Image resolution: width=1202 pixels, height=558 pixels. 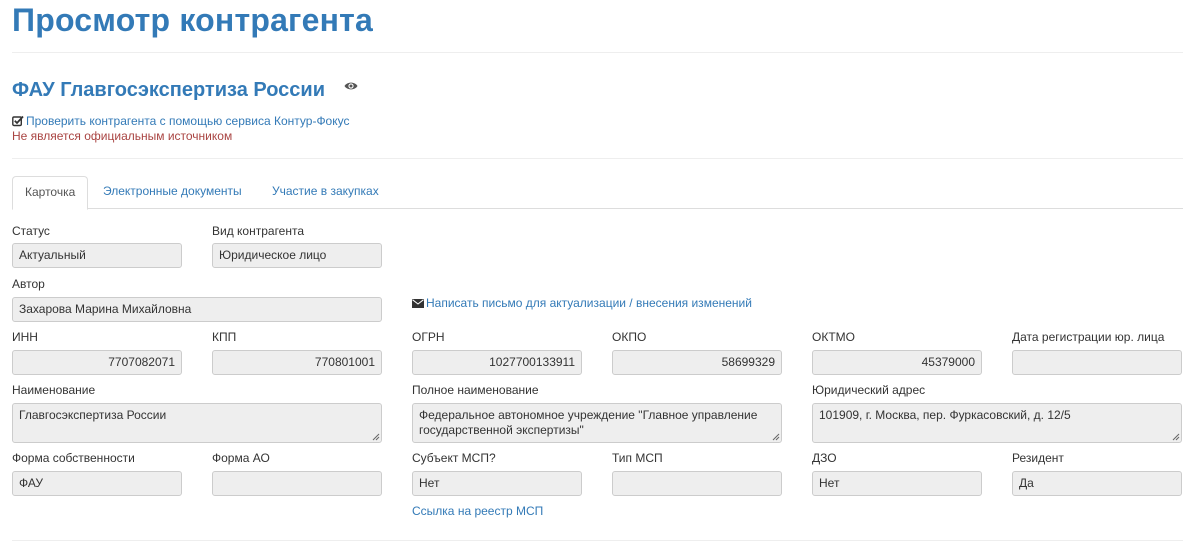 I want to click on reg-date-field, so click(x=1097, y=362).